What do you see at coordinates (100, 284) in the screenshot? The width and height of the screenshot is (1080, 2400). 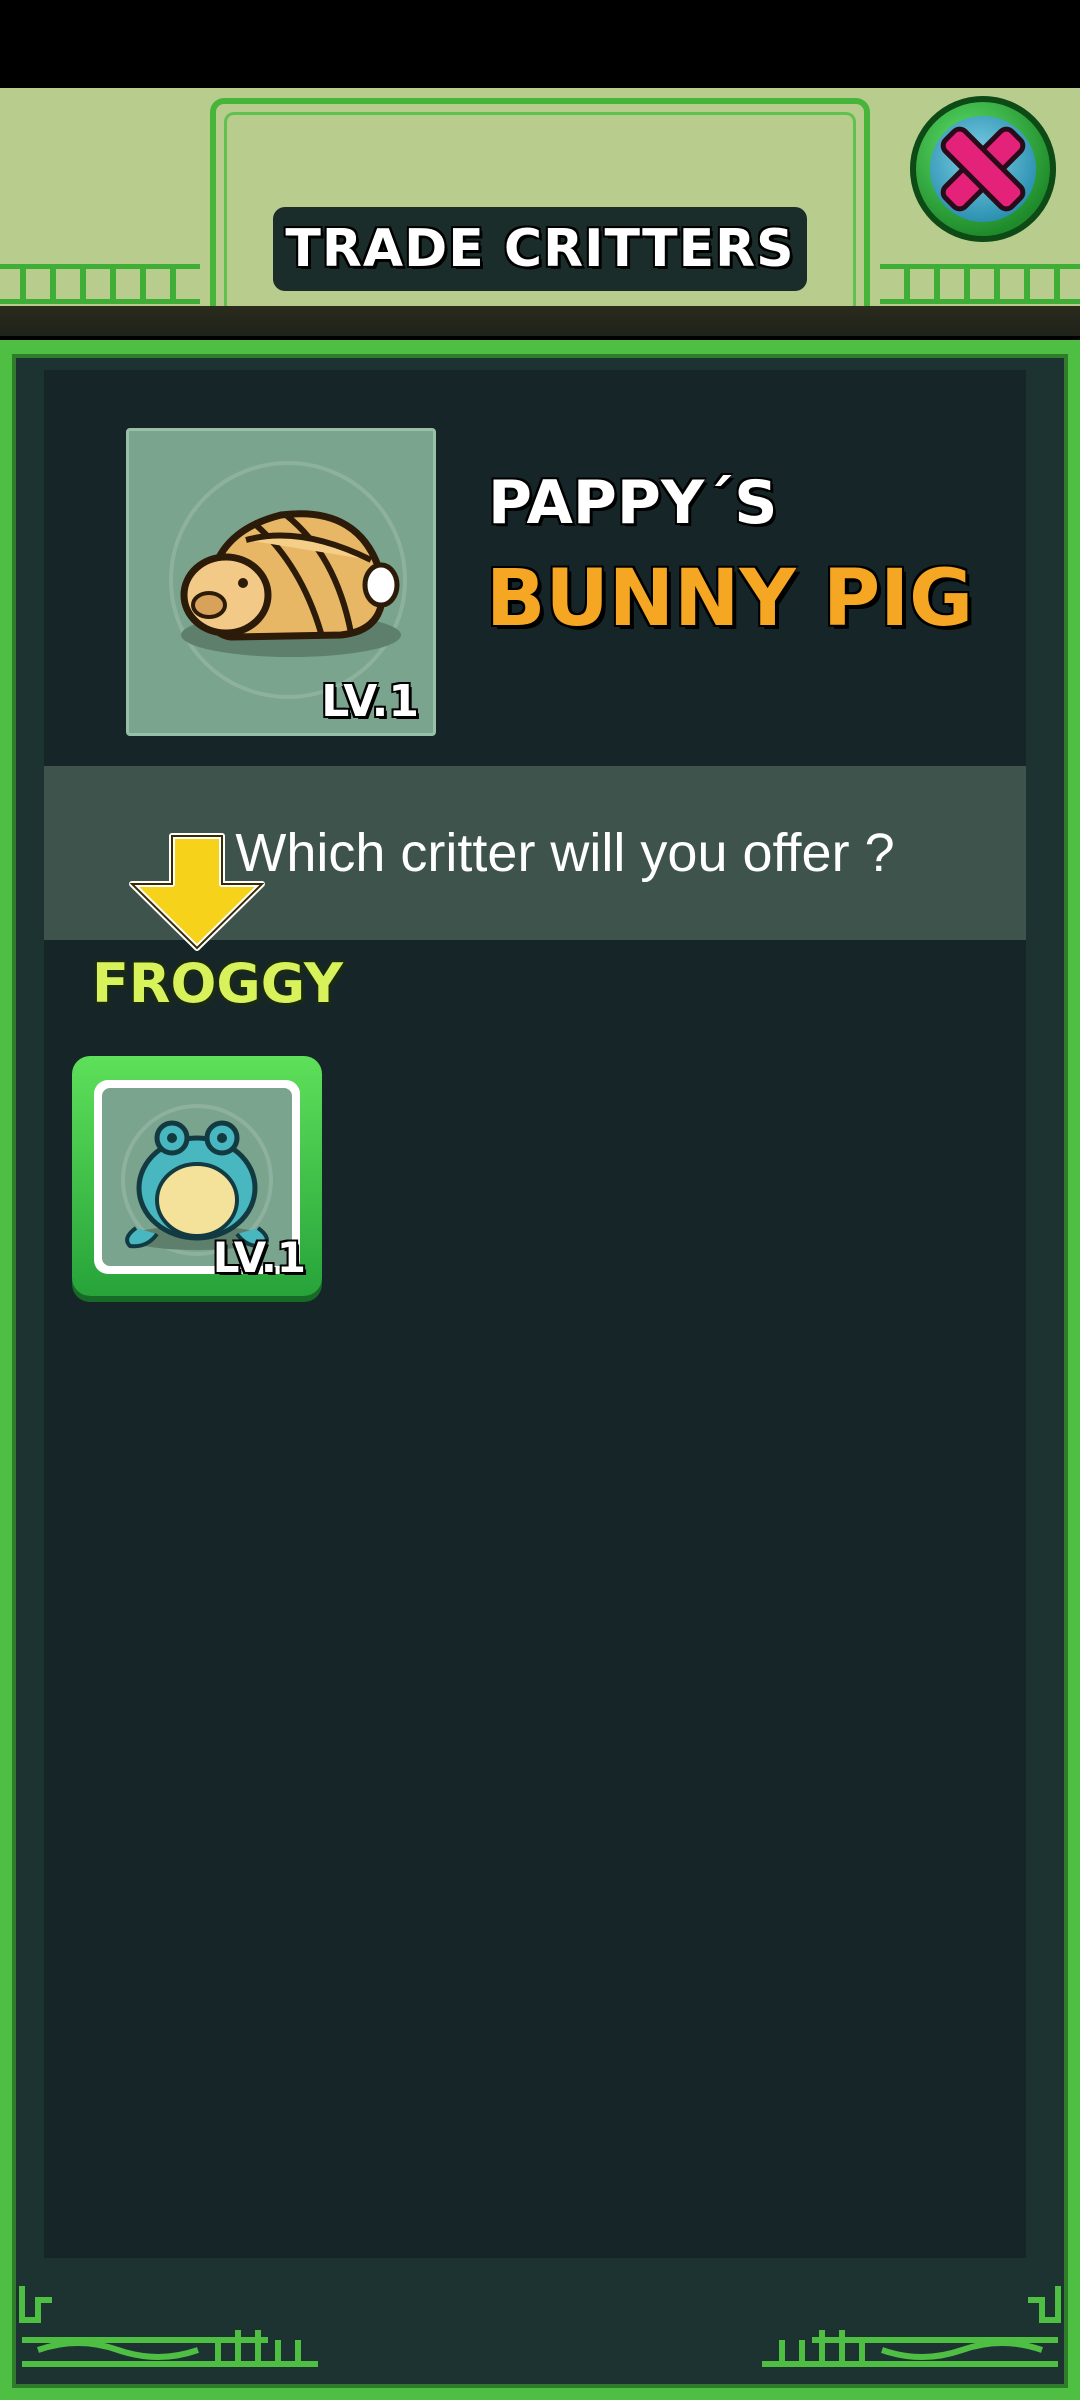 I see `fence-rail-left` at bounding box center [100, 284].